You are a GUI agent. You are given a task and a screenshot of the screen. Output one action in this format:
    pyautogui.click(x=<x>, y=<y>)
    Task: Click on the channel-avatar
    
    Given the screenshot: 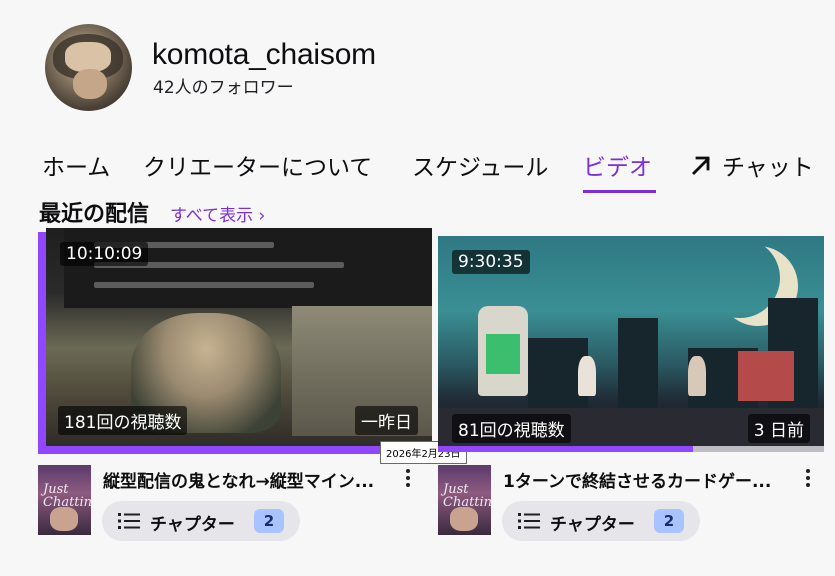 What is the action you would take?
    pyautogui.click(x=88, y=67)
    